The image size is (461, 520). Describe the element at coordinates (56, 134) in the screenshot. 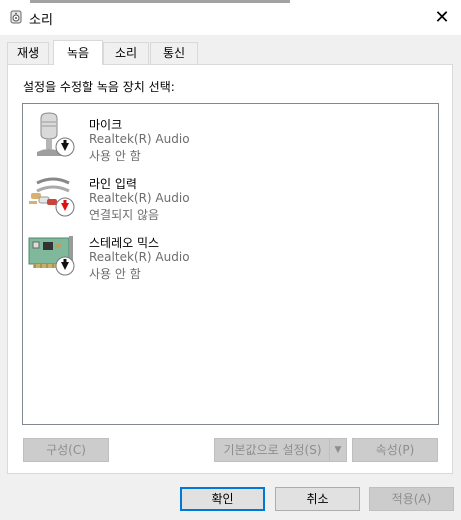

I see `microphone-icon` at that location.